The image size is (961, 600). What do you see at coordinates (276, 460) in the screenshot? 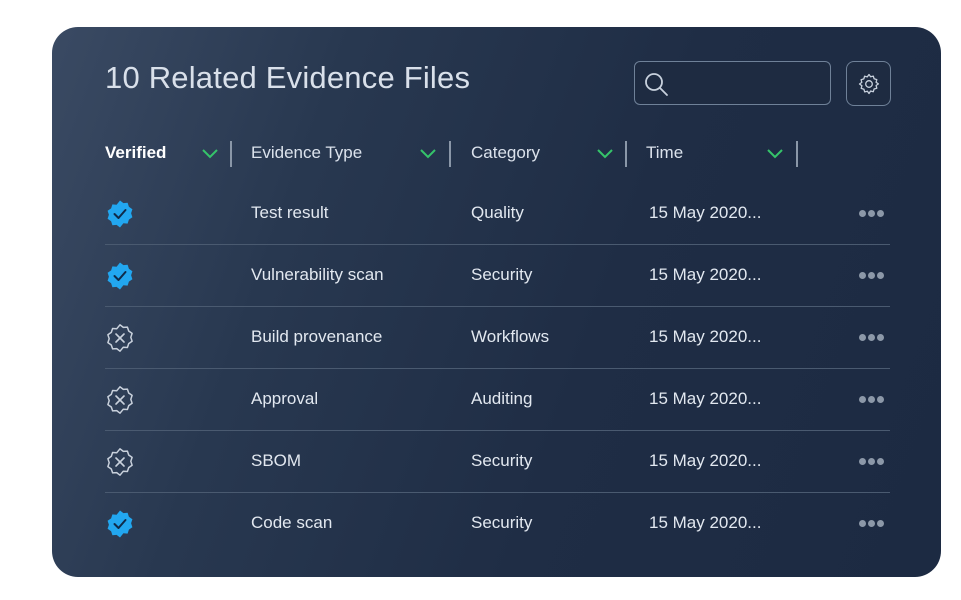
I see `evidence-type-cell: SBOM` at bounding box center [276, 460].